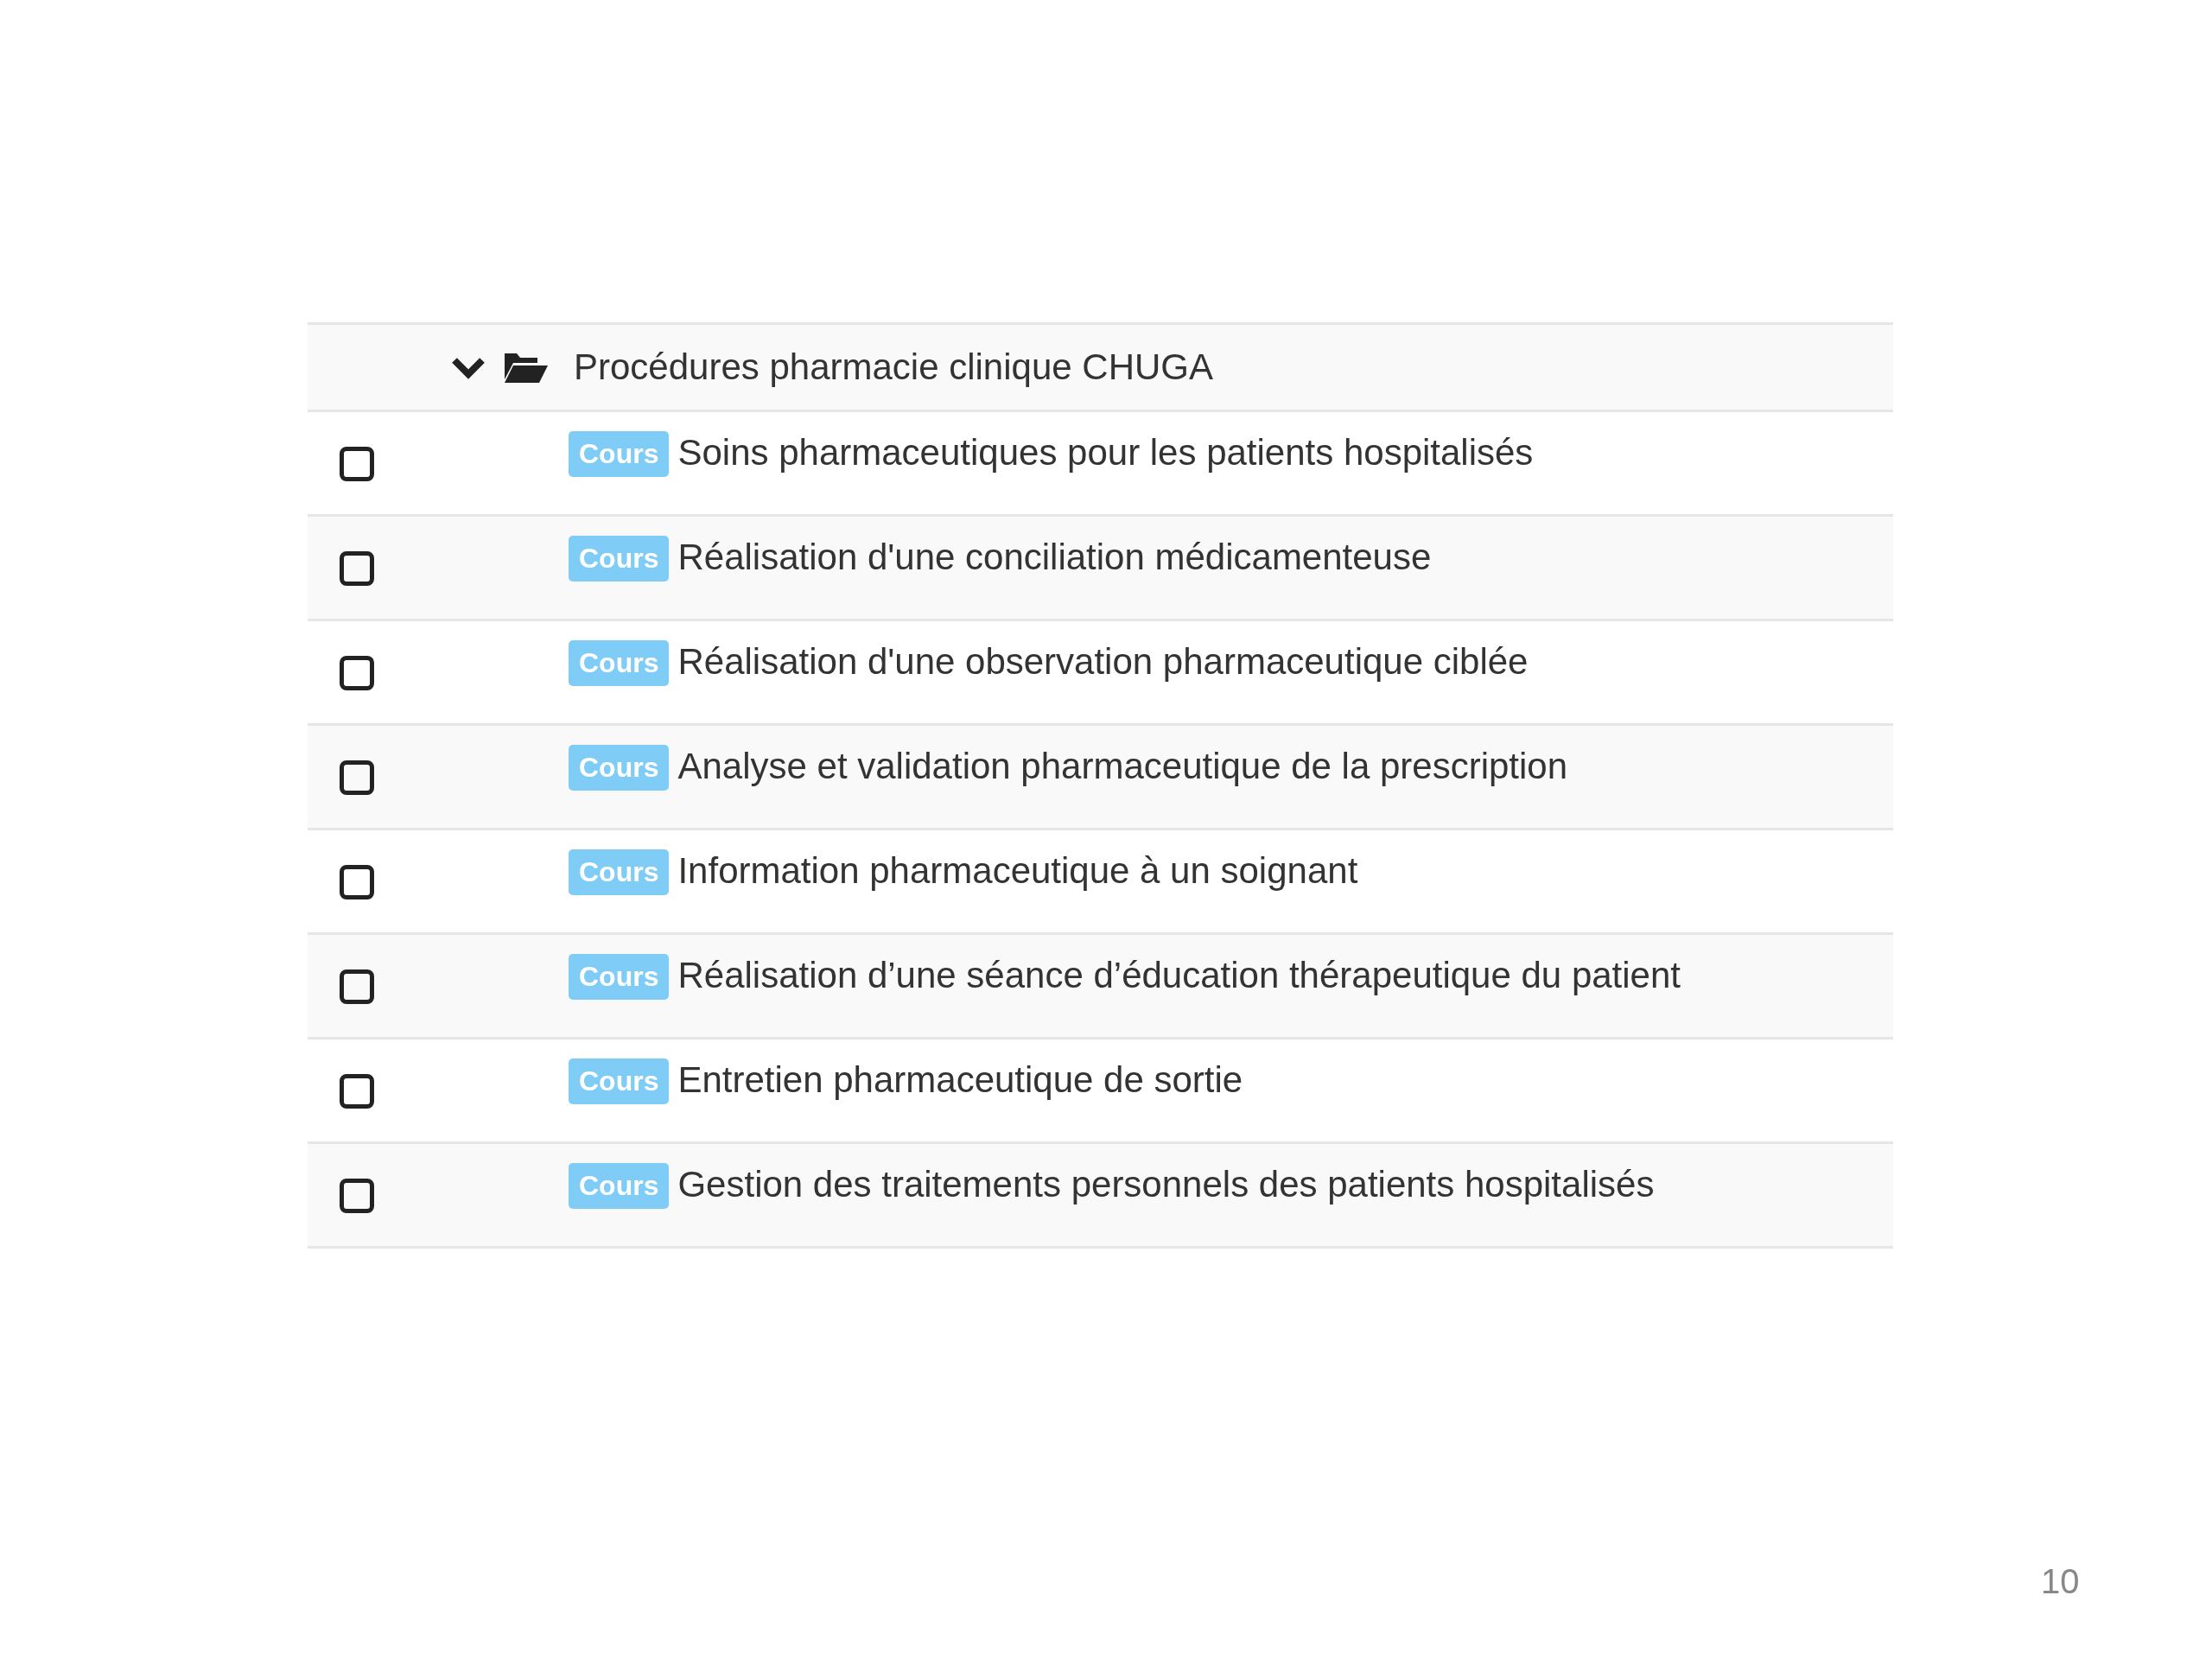 The width and height of the screenshot is (2212, 1659). What do you see at coordinates (1179, 975) in the screenshot?
I see `course-title: Réalisation d’une séance d’éducation thérapeutique du patient` at bounding box center [1179, 975].